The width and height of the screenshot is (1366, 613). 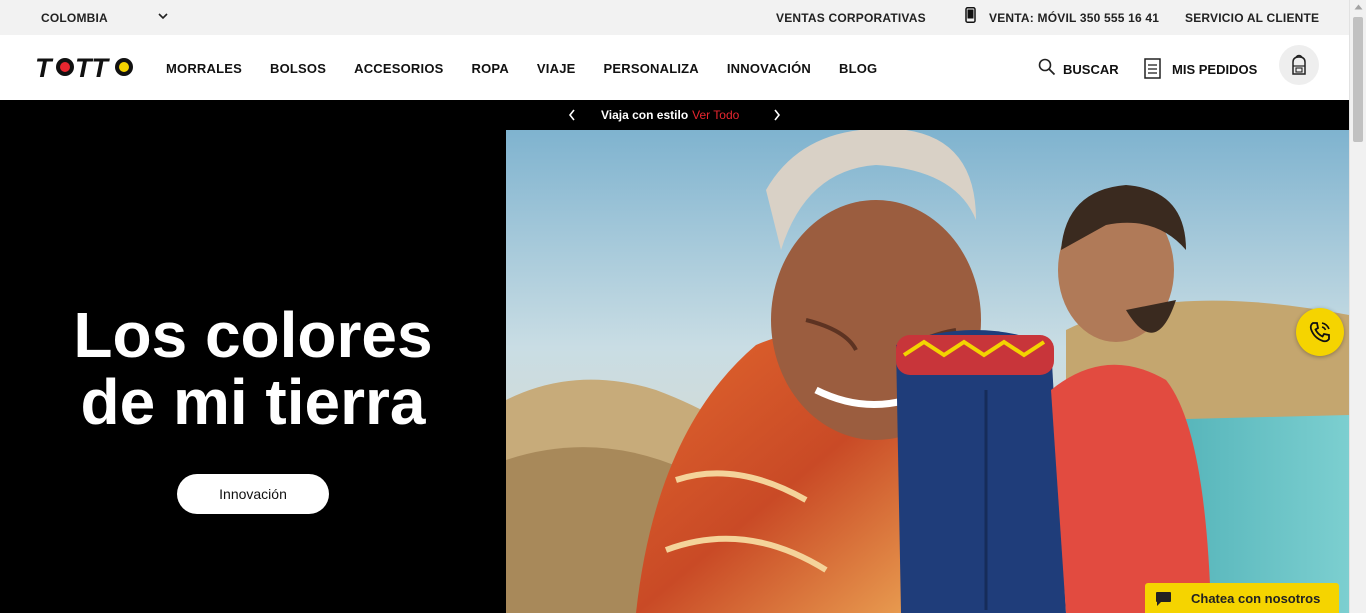 What do you see at coordinates (970, 15) in the screenshot?
I see `mobile-phone-icon` at bounding box center [970, 15].